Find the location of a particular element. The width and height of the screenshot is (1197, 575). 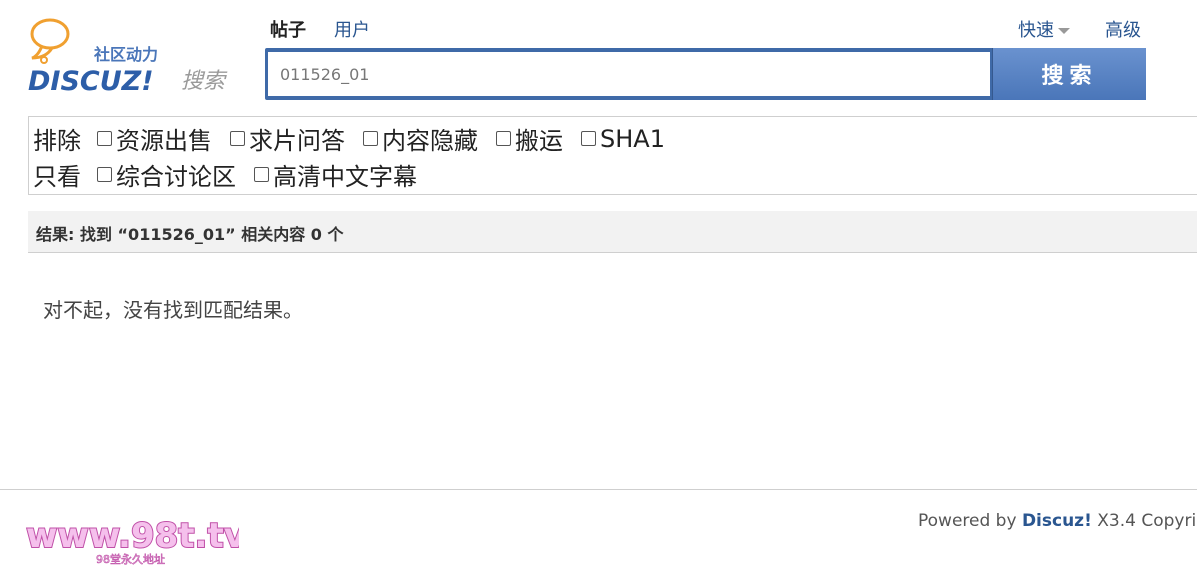

only-option-general-discussion: 综合讨论区 is located at coordinates (166, 174).